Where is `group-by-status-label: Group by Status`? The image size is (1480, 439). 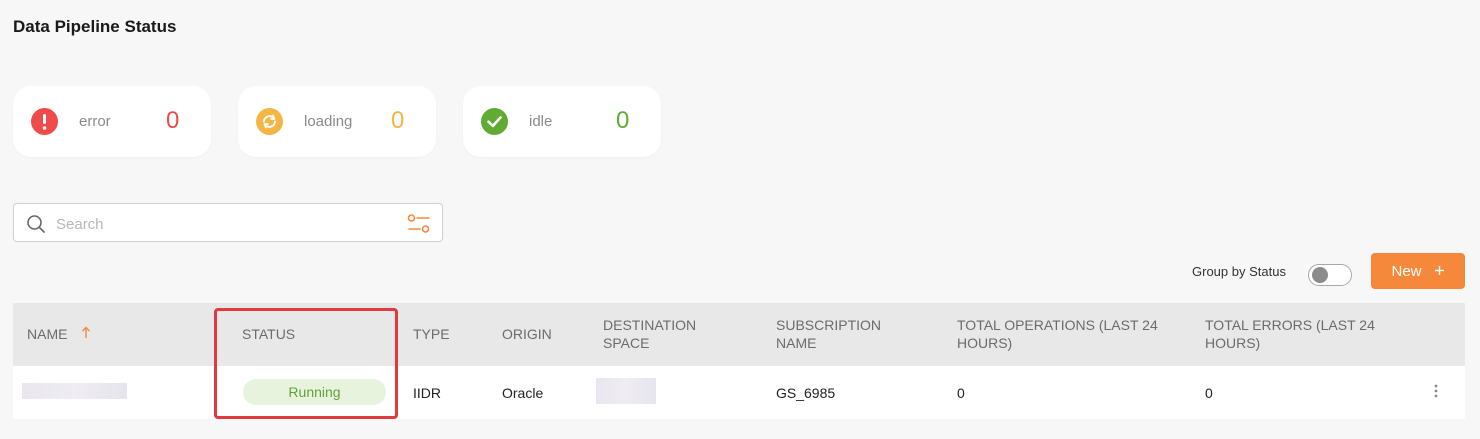
group-by-status-label: Group by Status is located at coordinates (1239, 271).